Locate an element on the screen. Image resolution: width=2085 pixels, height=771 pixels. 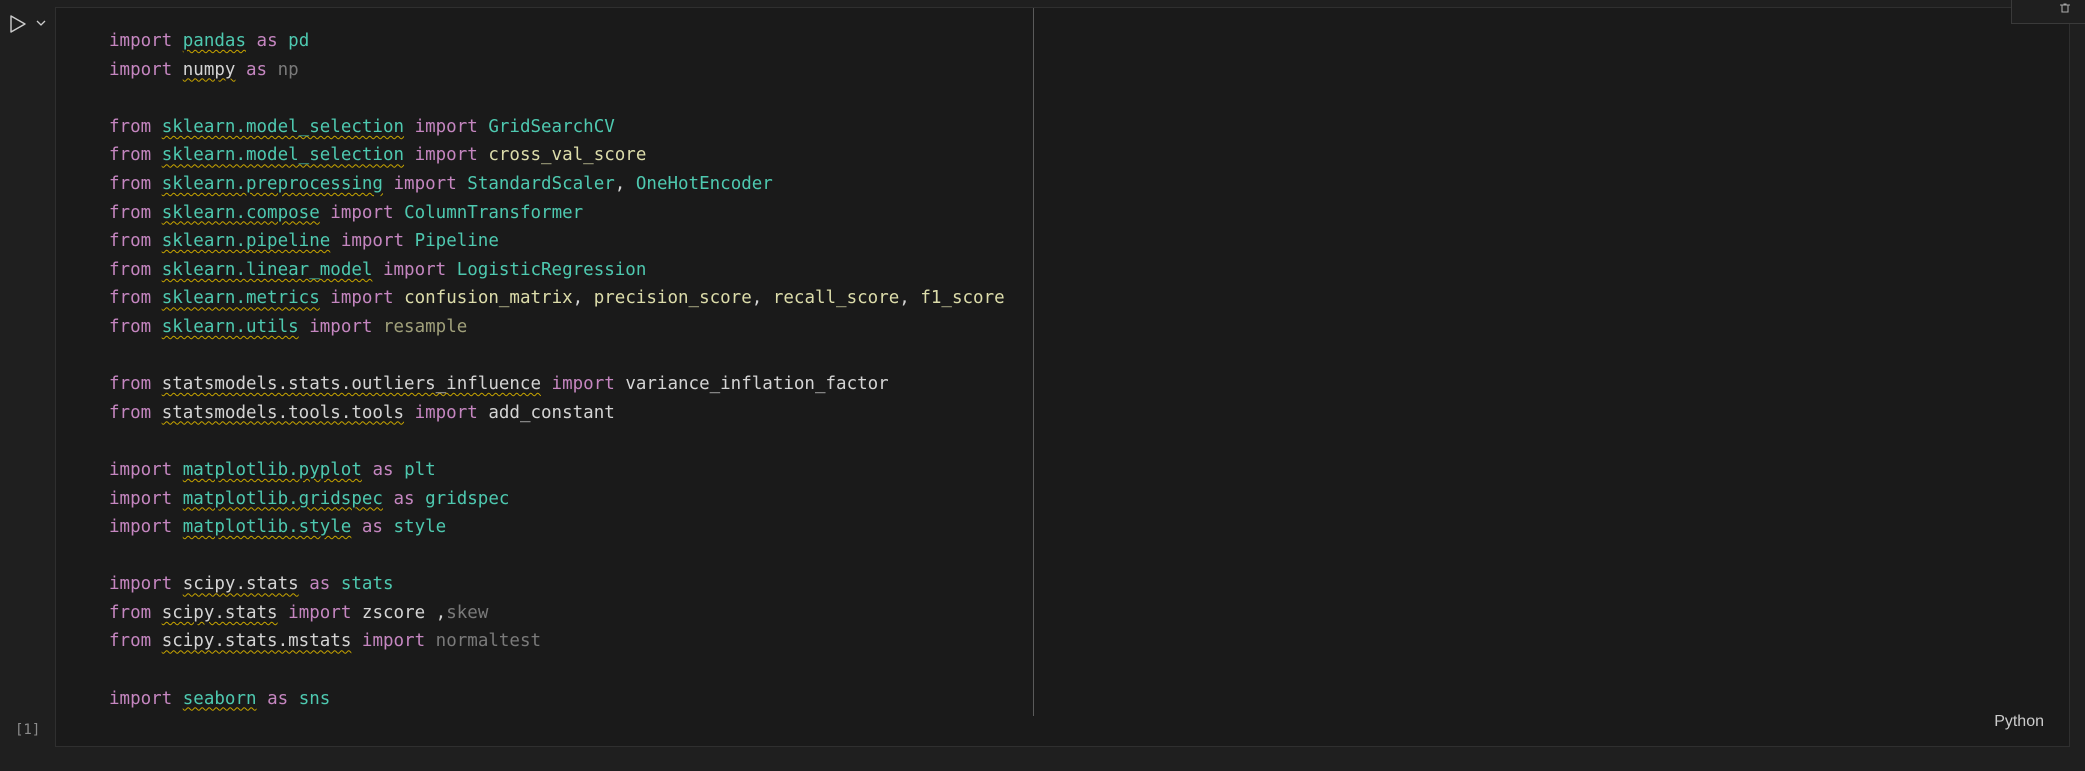
code-line: from scipy.stats import zscore ,skew is located at coordinates (557, 613).